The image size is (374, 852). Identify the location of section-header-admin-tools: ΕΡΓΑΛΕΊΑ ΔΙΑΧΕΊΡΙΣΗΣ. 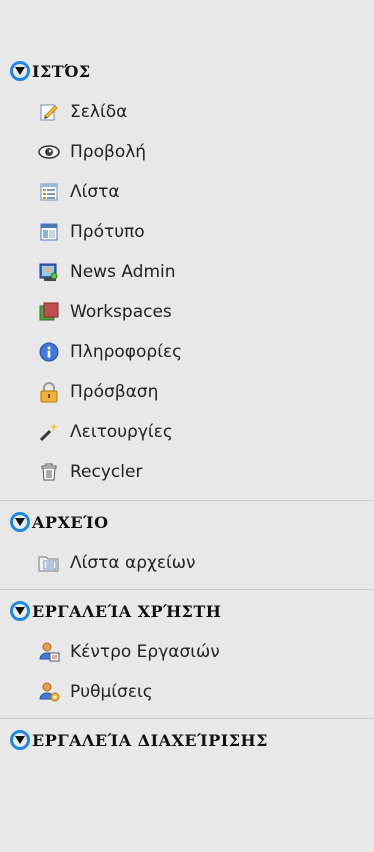
(187, 740).